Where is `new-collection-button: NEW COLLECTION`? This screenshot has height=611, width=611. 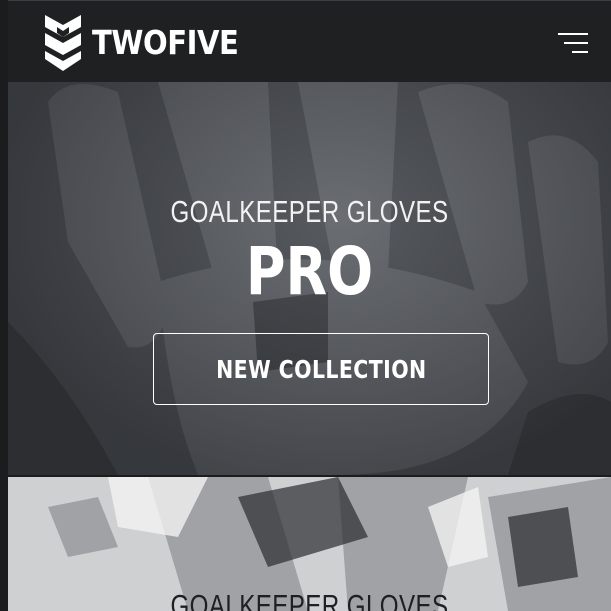
new-collection-button: NEW COLLECTION is located at coordinates (321, 369).